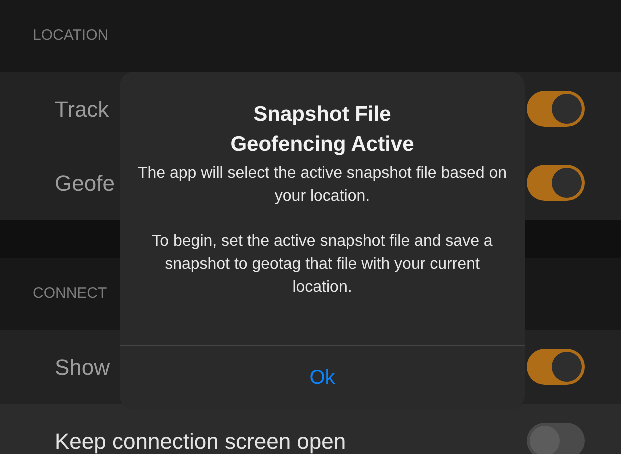  What do you see at coordinates (200, 441) in the screenshot?
I see `row-label: Keep connection screen open` at bounding box center [200, 441].